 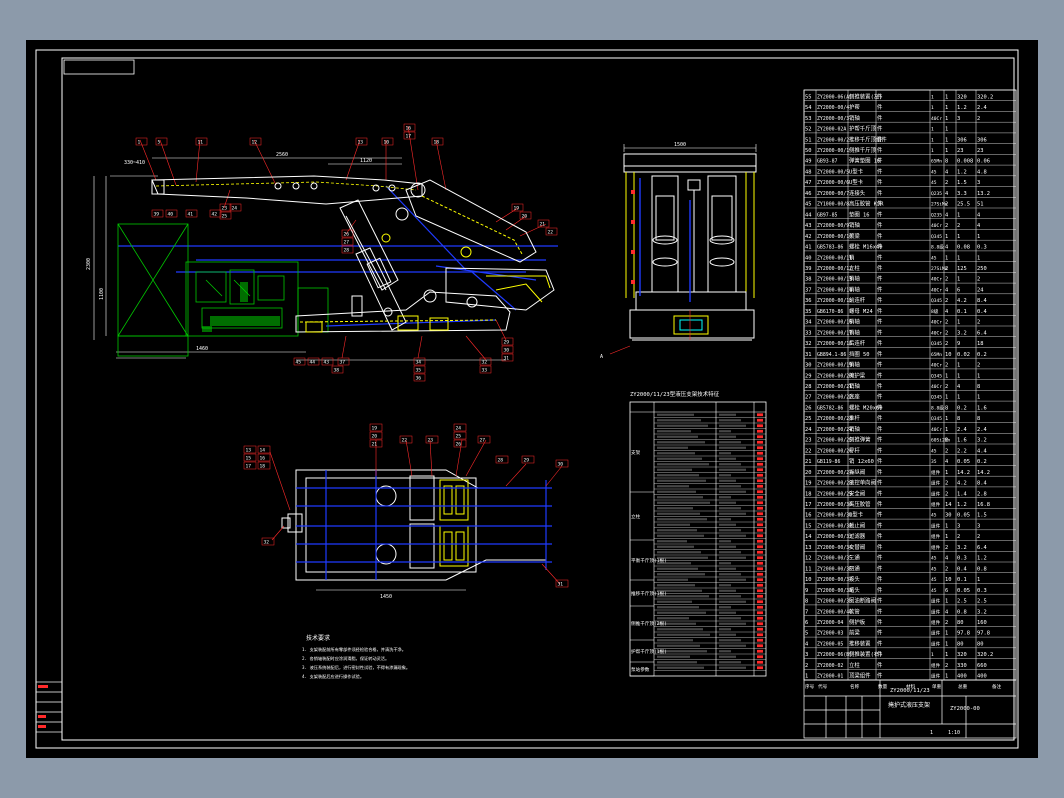 What do you see at coordinates (936, 237) in the screenshot?
I see `bom-cell-material: Q345` at bounding box center [936, 237].